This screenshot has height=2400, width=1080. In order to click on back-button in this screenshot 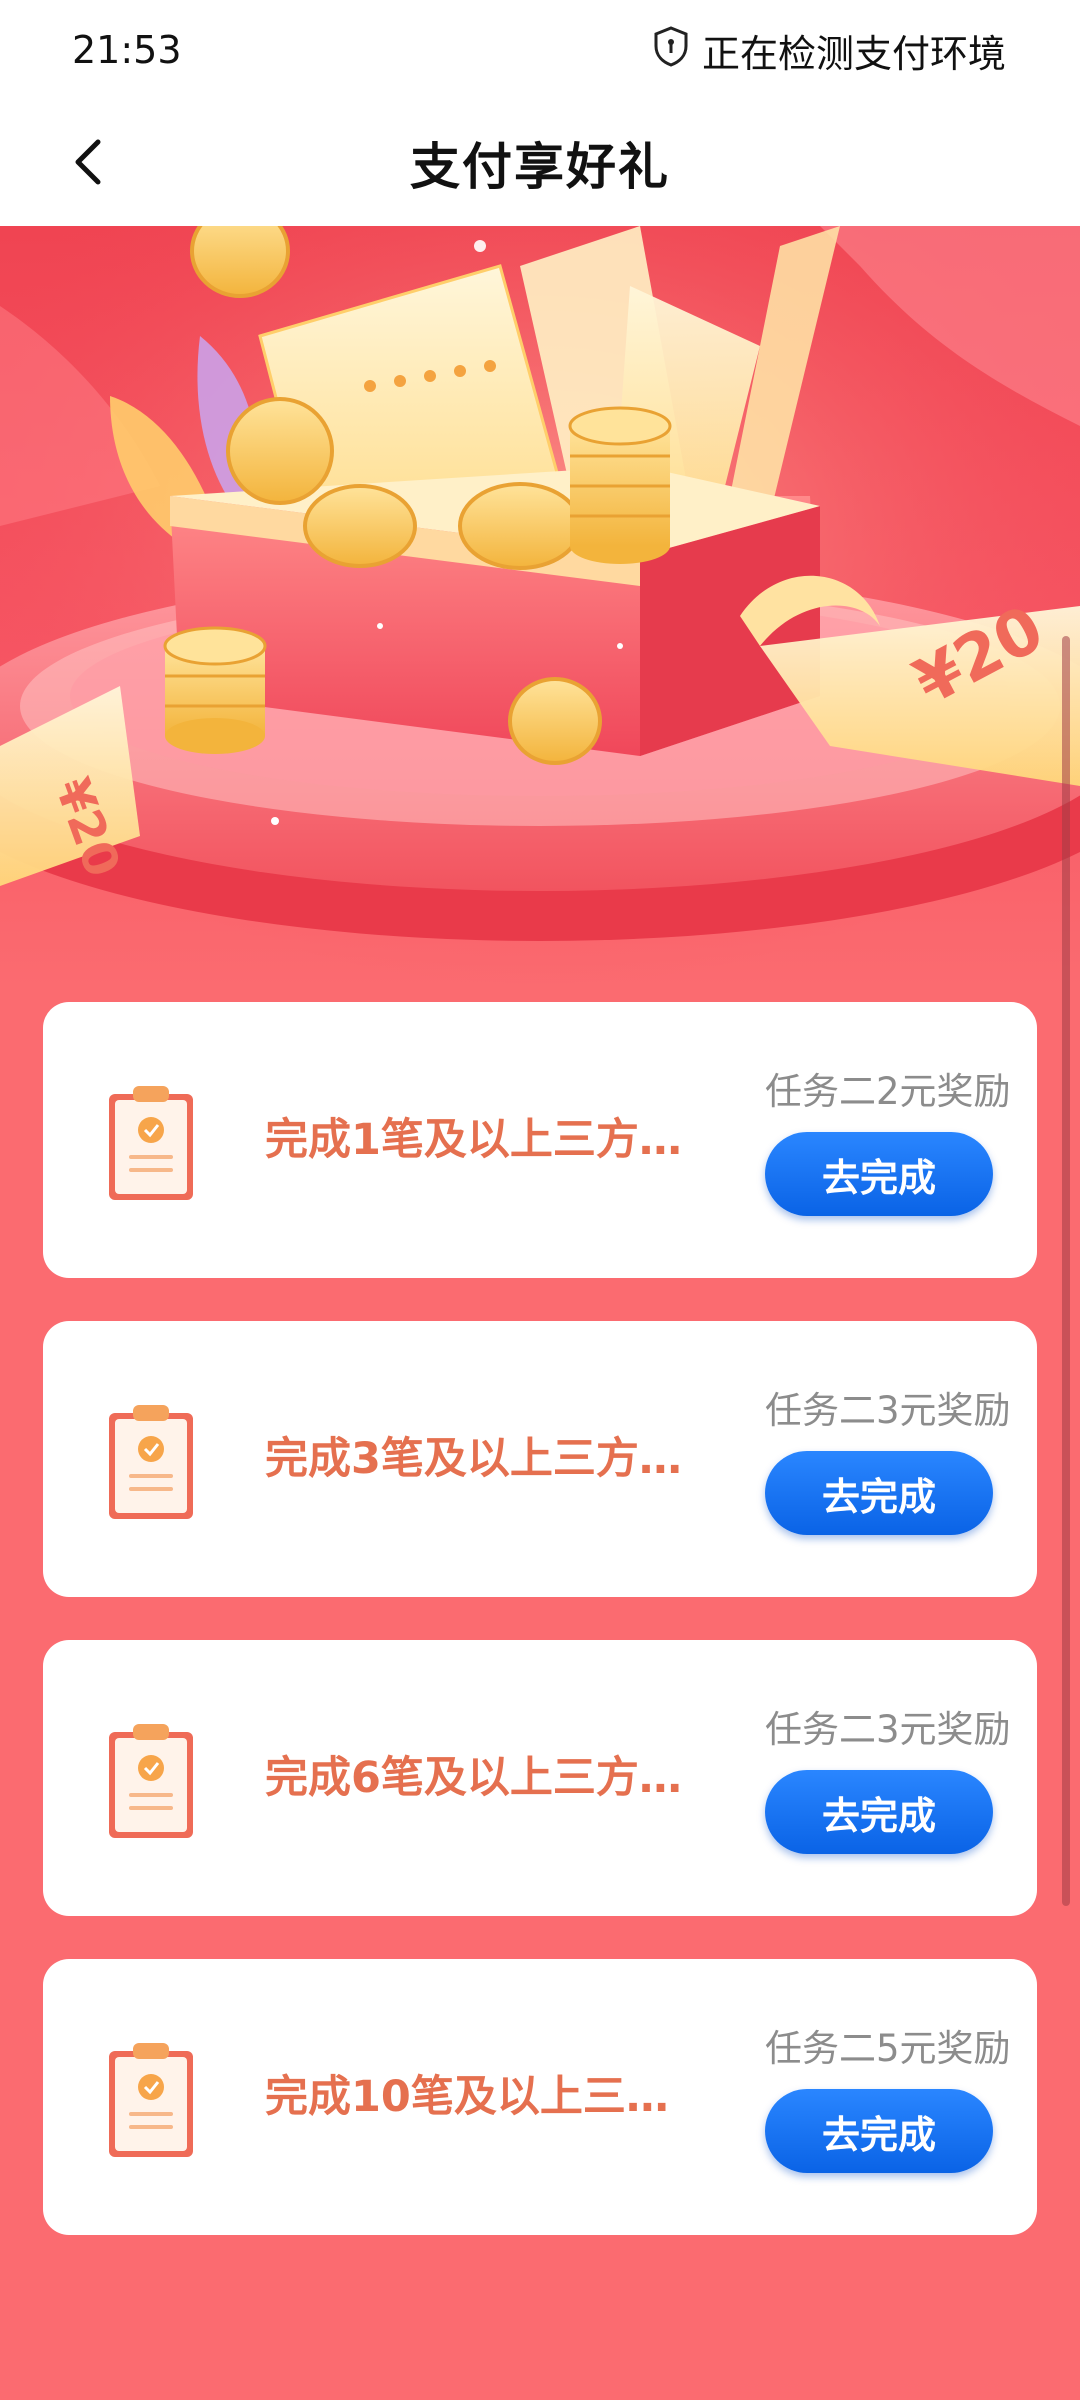, I will do `click(88, 164)`.